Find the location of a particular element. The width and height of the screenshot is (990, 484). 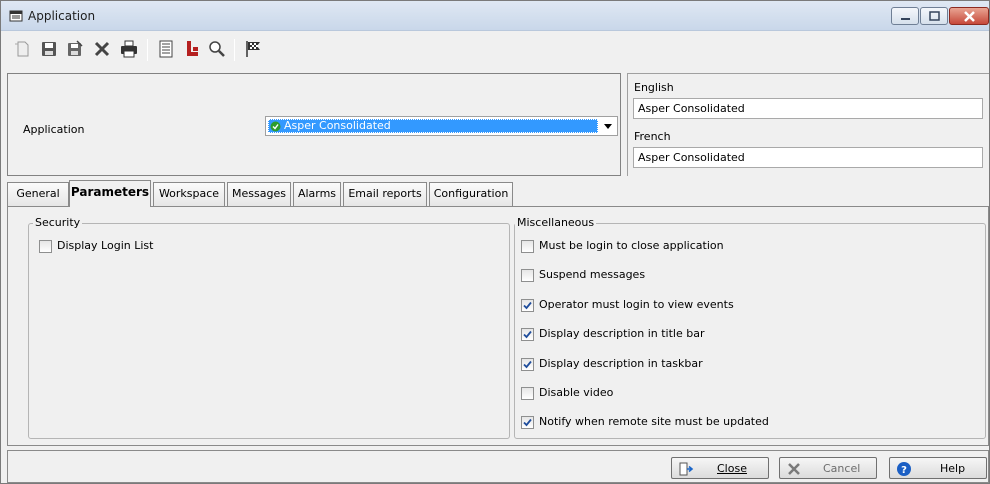

security-group-title: Security is located at coordinates (58, 222).